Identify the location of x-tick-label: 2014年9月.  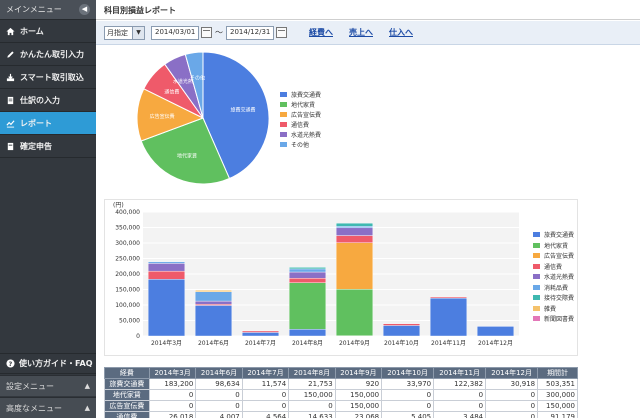
(354, 343).